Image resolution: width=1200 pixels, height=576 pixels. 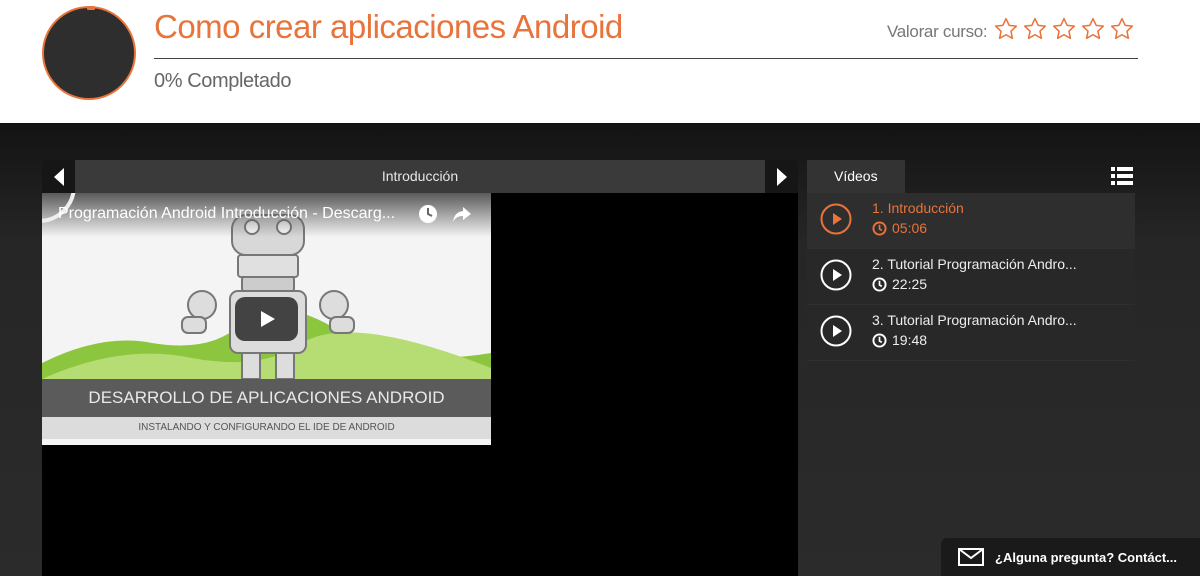 What do you see at coordinates (646, 58) in the screenshot?
I see `title-divider` at bounding box center [646, 58].